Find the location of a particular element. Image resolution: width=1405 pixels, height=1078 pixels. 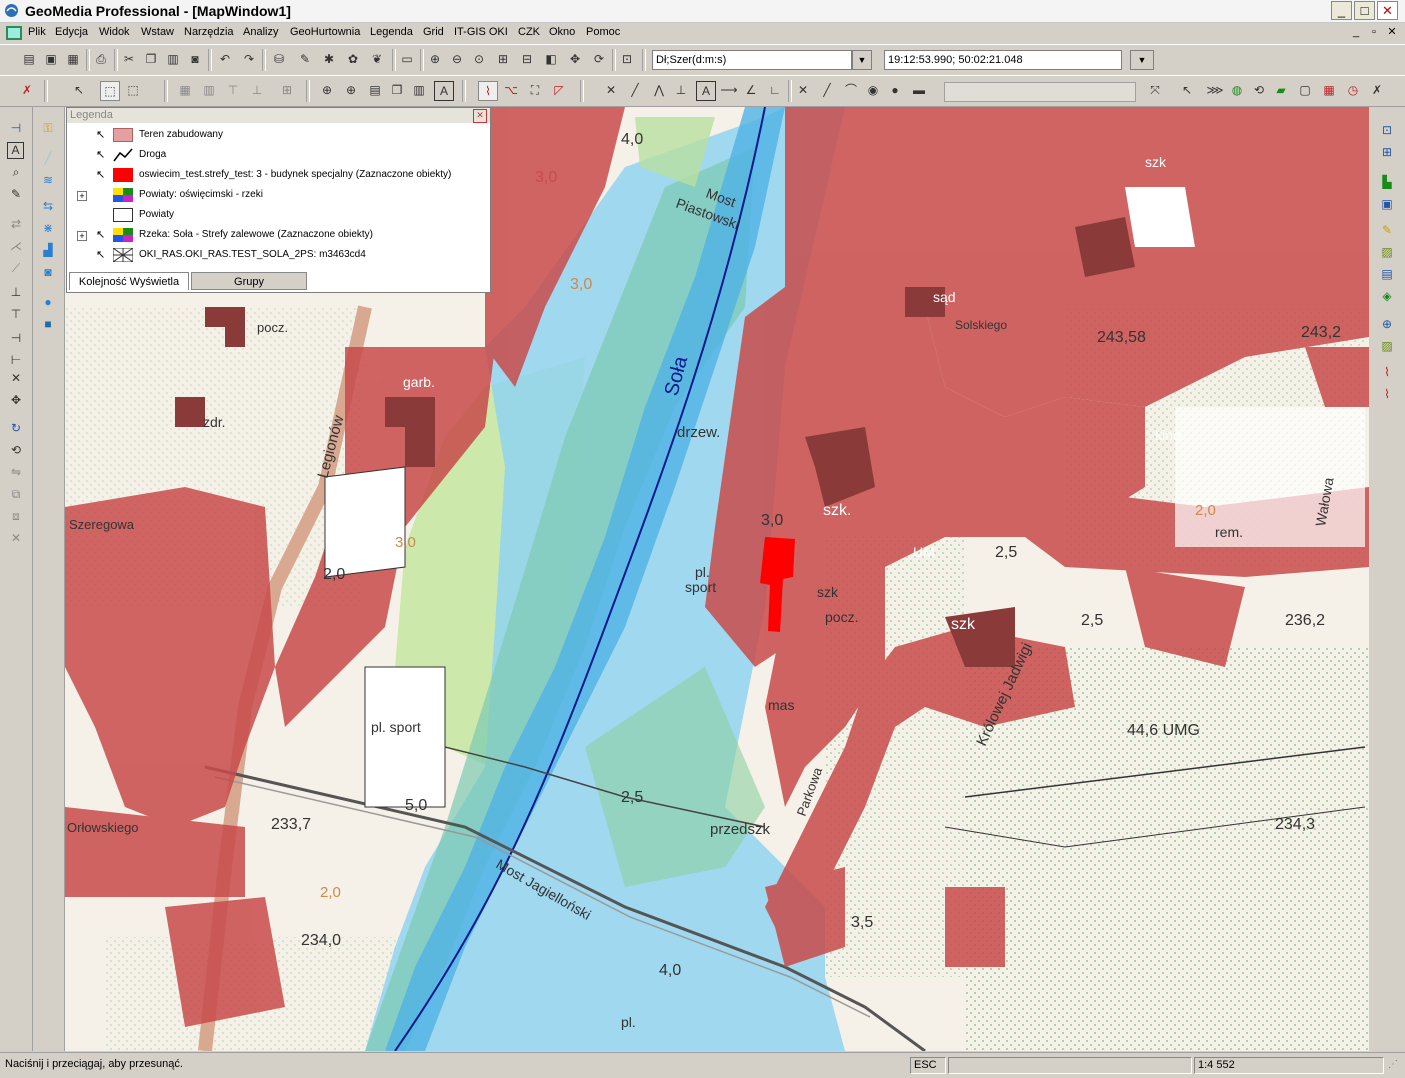

menu-legenda: Legenda is located at coordinates (391, 32).